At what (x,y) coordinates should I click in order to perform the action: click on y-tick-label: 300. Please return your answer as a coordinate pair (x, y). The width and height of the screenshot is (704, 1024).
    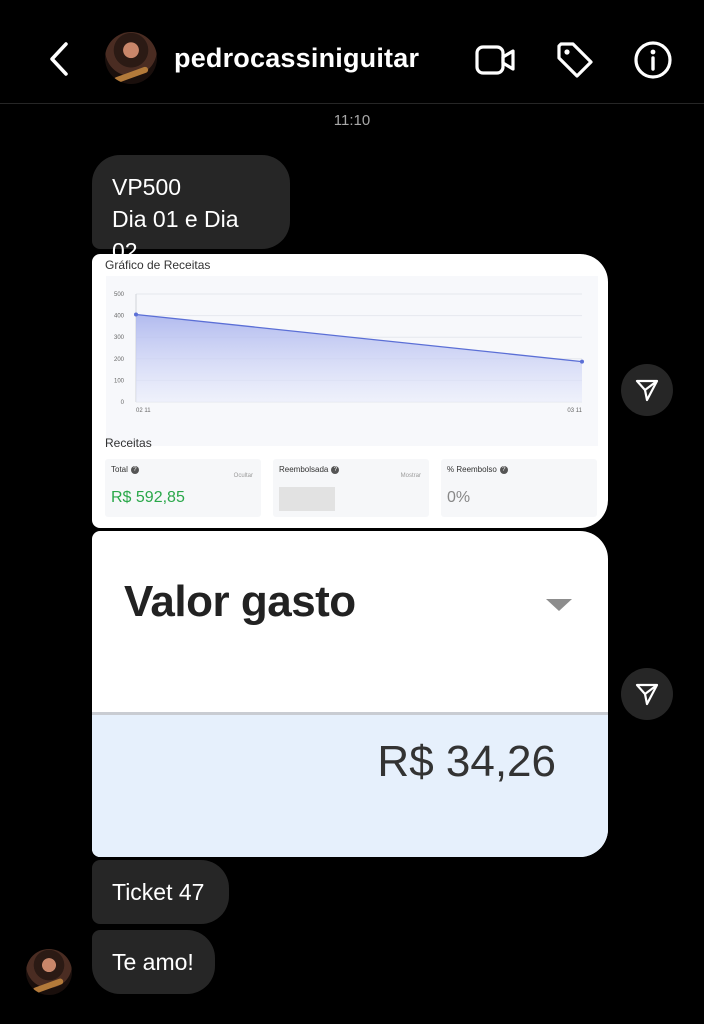
    Looking at the image, I should click on (119, 338).